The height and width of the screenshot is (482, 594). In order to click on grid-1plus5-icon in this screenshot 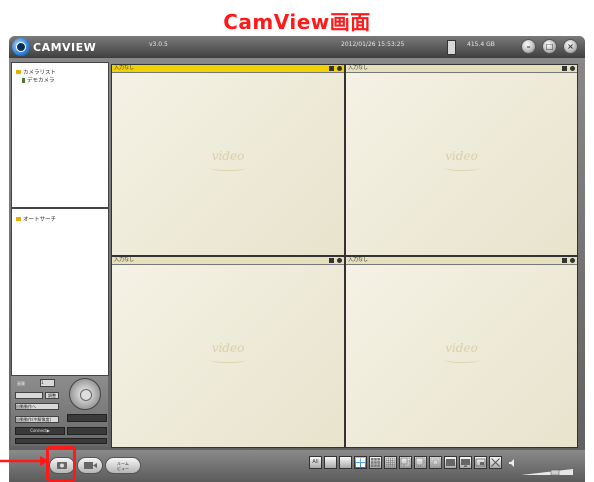, I will do `click(405, 462)`.